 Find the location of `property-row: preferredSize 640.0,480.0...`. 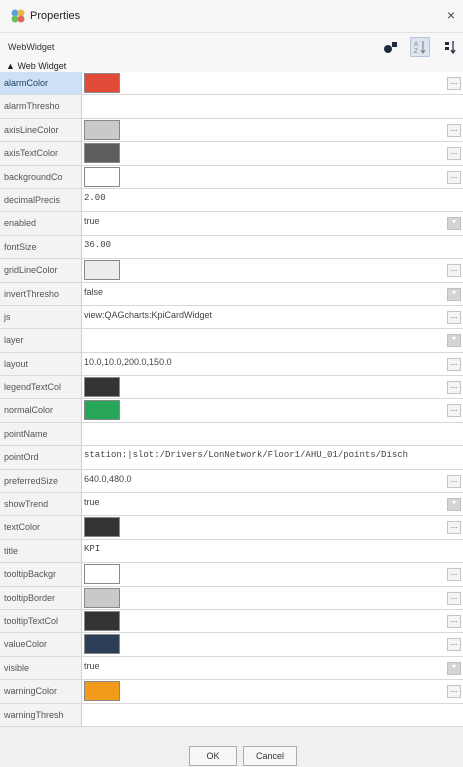

property-row: preferredSize 640.0,480.0... is located at coordinates (231, 481).